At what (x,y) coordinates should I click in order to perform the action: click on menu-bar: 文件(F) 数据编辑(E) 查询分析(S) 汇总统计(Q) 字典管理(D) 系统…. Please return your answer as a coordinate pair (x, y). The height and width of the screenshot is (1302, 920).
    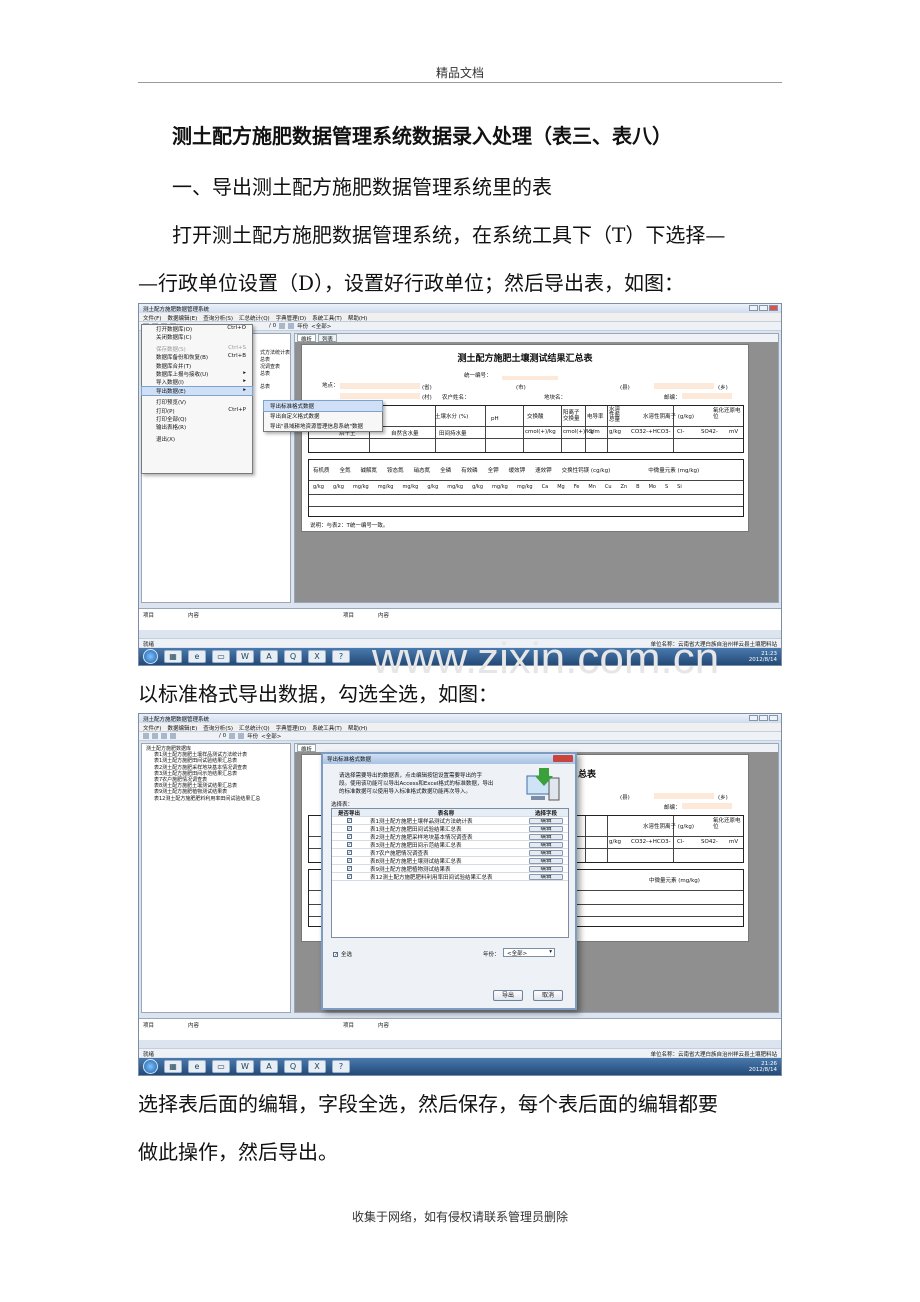
    Looking at the image, I should click on (460, 317).